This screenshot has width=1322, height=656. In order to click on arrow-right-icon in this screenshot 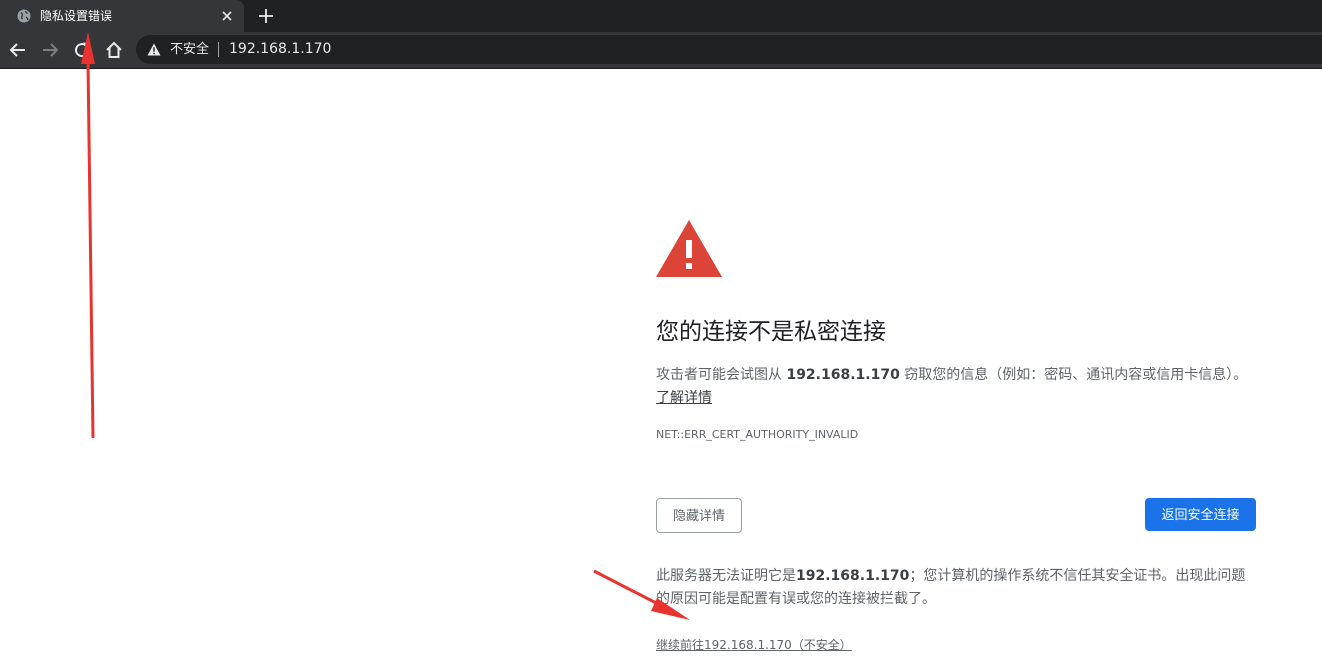, I will do `click(50, 50)`.